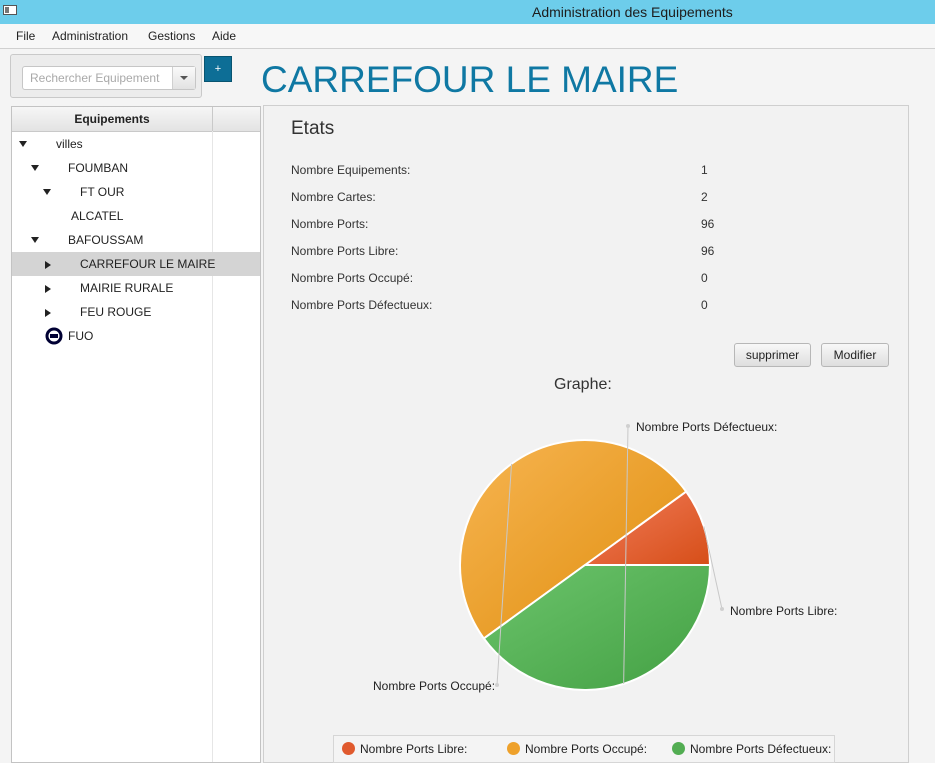 Image resolution: width=935 pixels, height=763 pixels. What do you see at coordinates (784, 611) in the screenshot?
I see `pie-label-libre: Nombre Ports Libre:` at bounding box center [784, 611].